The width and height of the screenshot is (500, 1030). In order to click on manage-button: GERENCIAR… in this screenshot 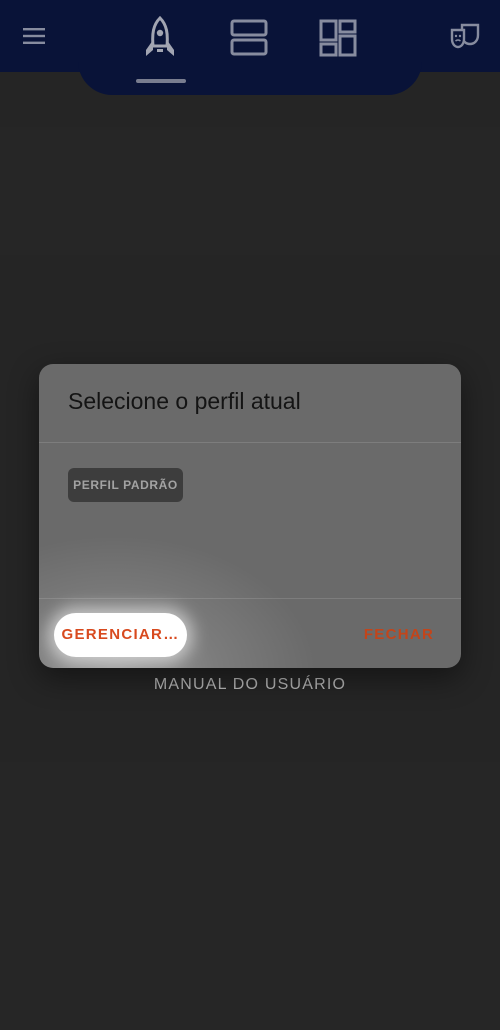, I will do `click(120, 635)`.